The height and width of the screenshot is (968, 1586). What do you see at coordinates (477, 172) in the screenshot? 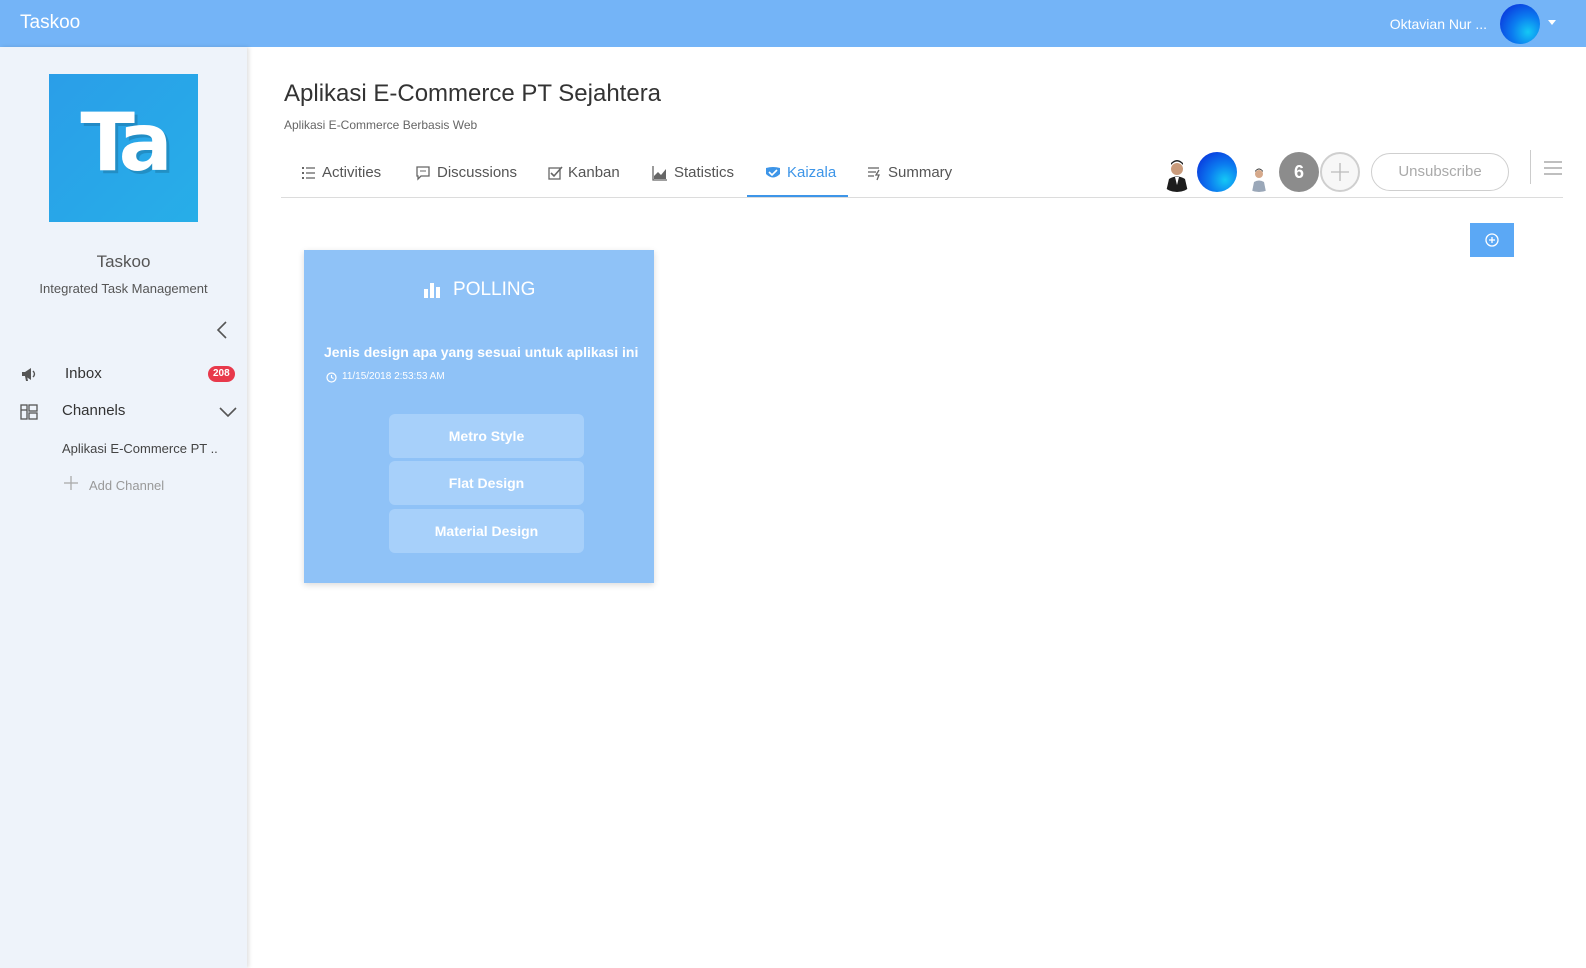
I see `tab-label: Discussions` at bounding box center [477, 172].